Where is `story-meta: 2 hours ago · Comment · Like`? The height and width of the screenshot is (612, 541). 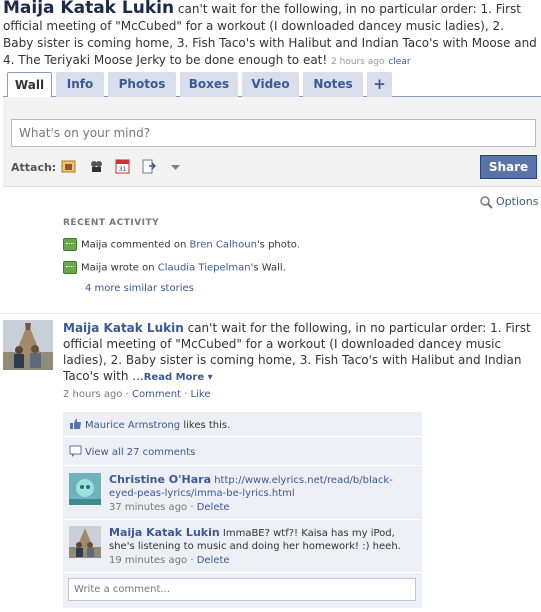 story-meta: 2 hours ago · Comment · Like is located at coordinates (137, 394).